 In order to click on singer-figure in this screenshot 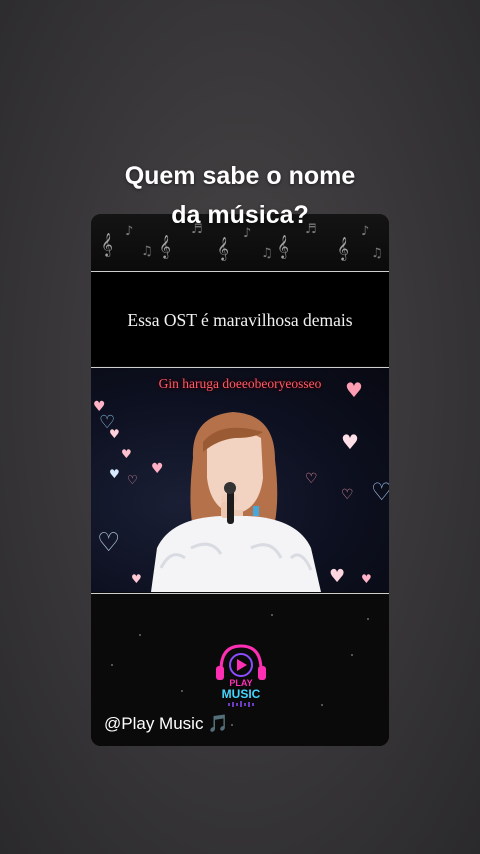, I will do `click(236, 502)`.